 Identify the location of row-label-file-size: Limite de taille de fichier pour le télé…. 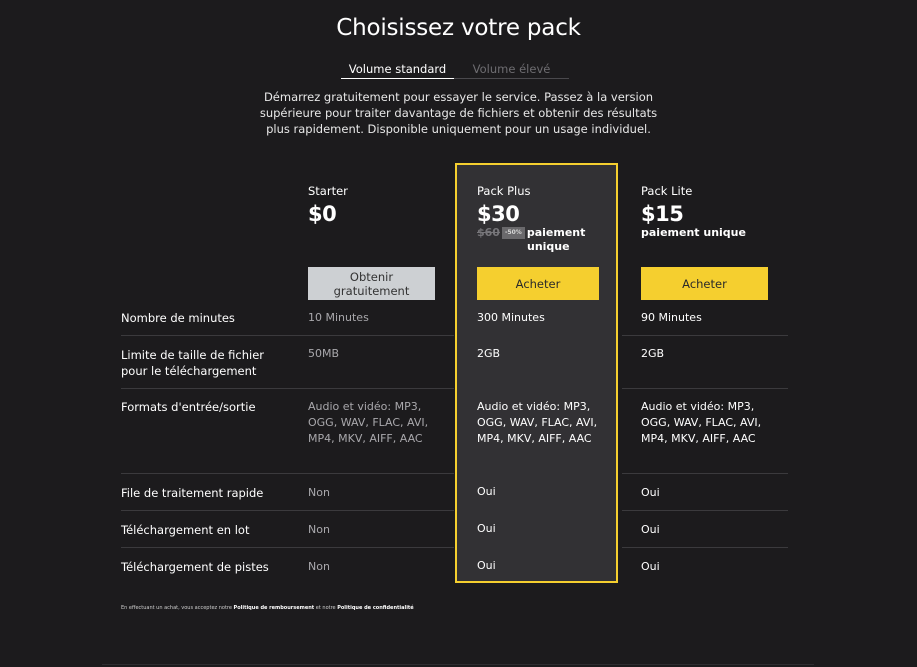
(193, 363).